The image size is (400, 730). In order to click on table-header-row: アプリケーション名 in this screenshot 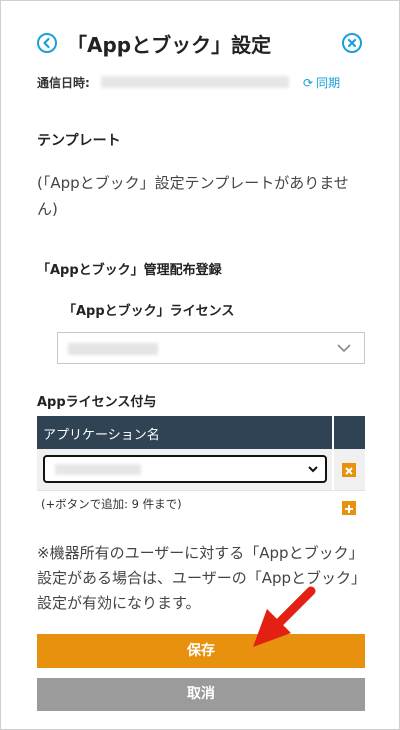, I will do `click(201, 432)`.